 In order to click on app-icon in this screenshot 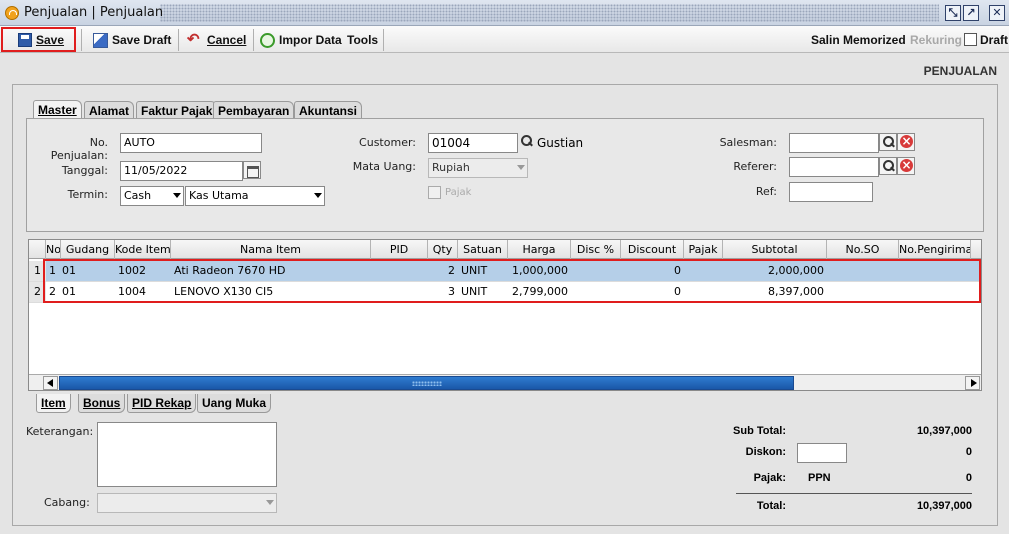, I will do `click(12, 13)`.